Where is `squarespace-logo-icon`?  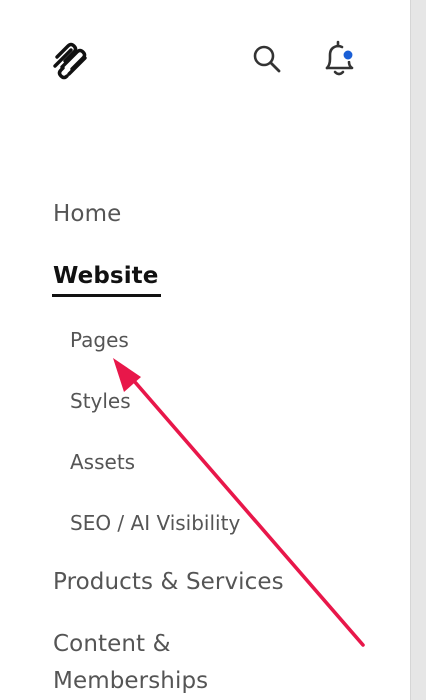
squarespace-logo-icon is located at coordinates (71, 60).